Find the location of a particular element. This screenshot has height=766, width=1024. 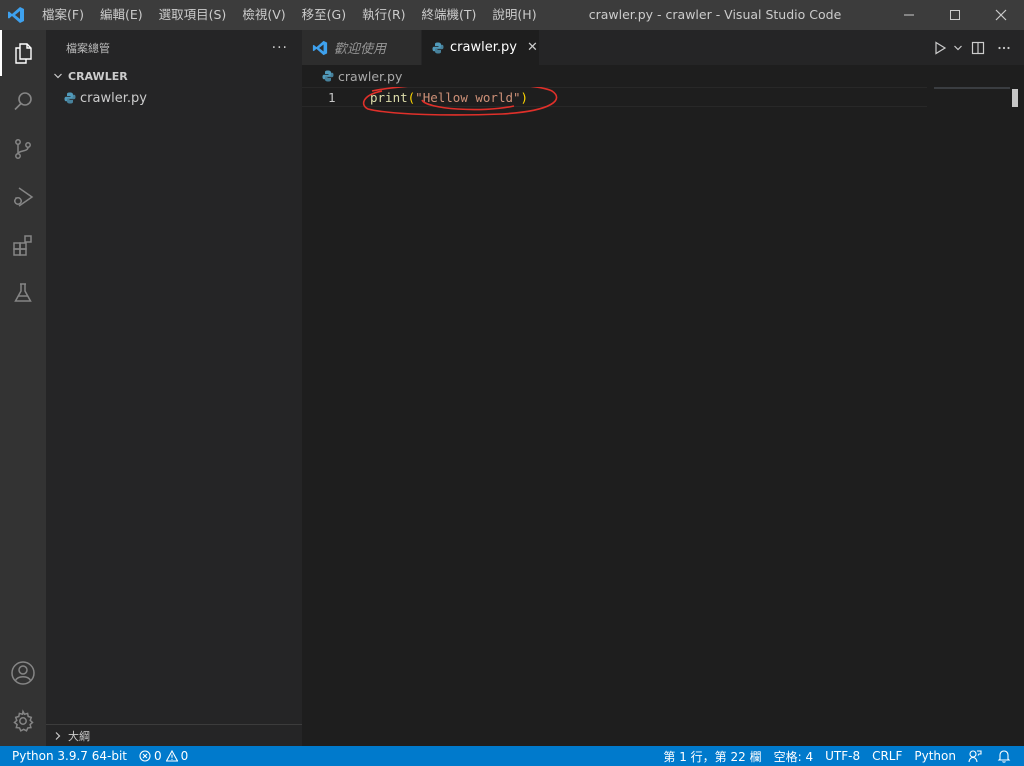

explorer-button is located at coordinates (23, 53).